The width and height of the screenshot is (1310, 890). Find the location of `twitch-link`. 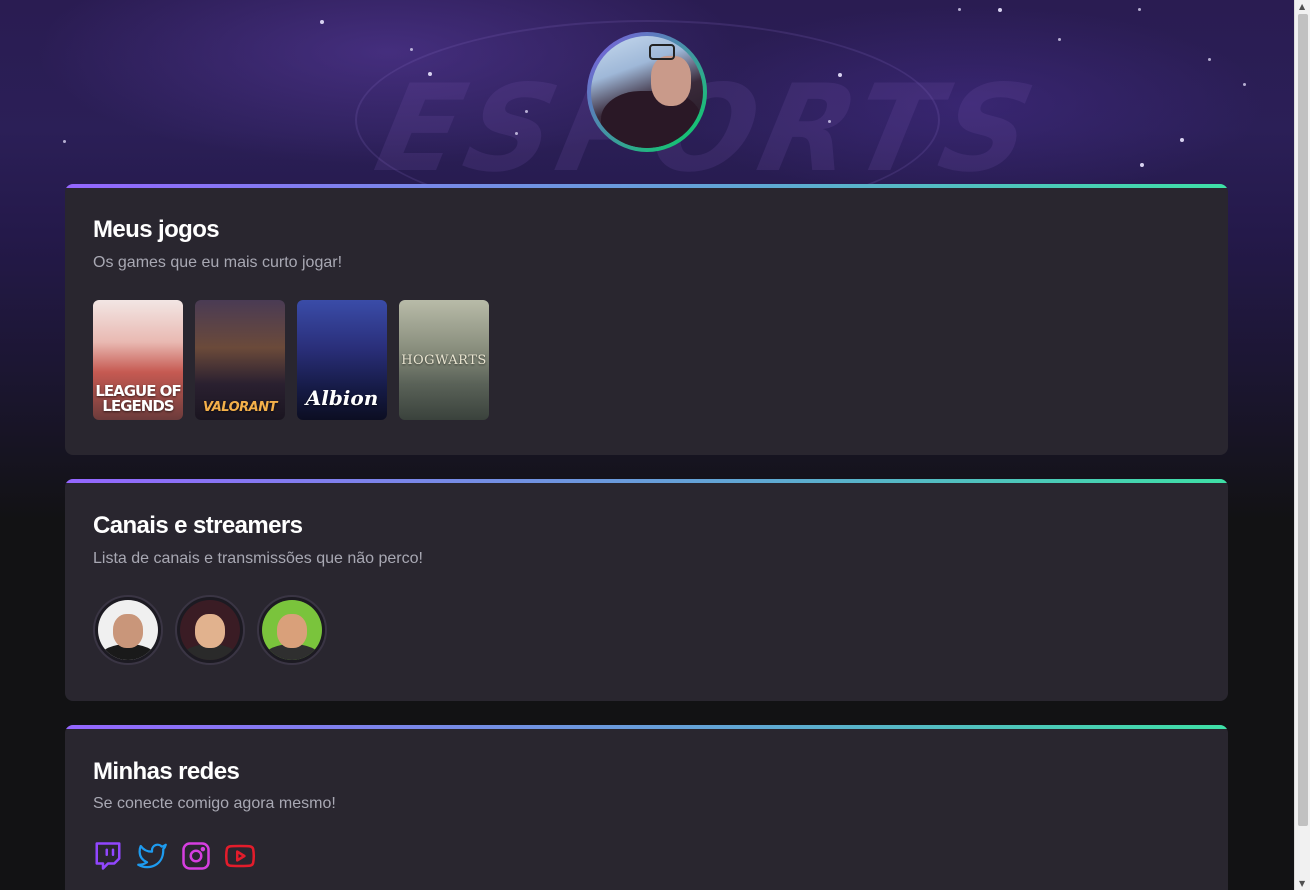

twitch-link is located at coordinates (108, 856).